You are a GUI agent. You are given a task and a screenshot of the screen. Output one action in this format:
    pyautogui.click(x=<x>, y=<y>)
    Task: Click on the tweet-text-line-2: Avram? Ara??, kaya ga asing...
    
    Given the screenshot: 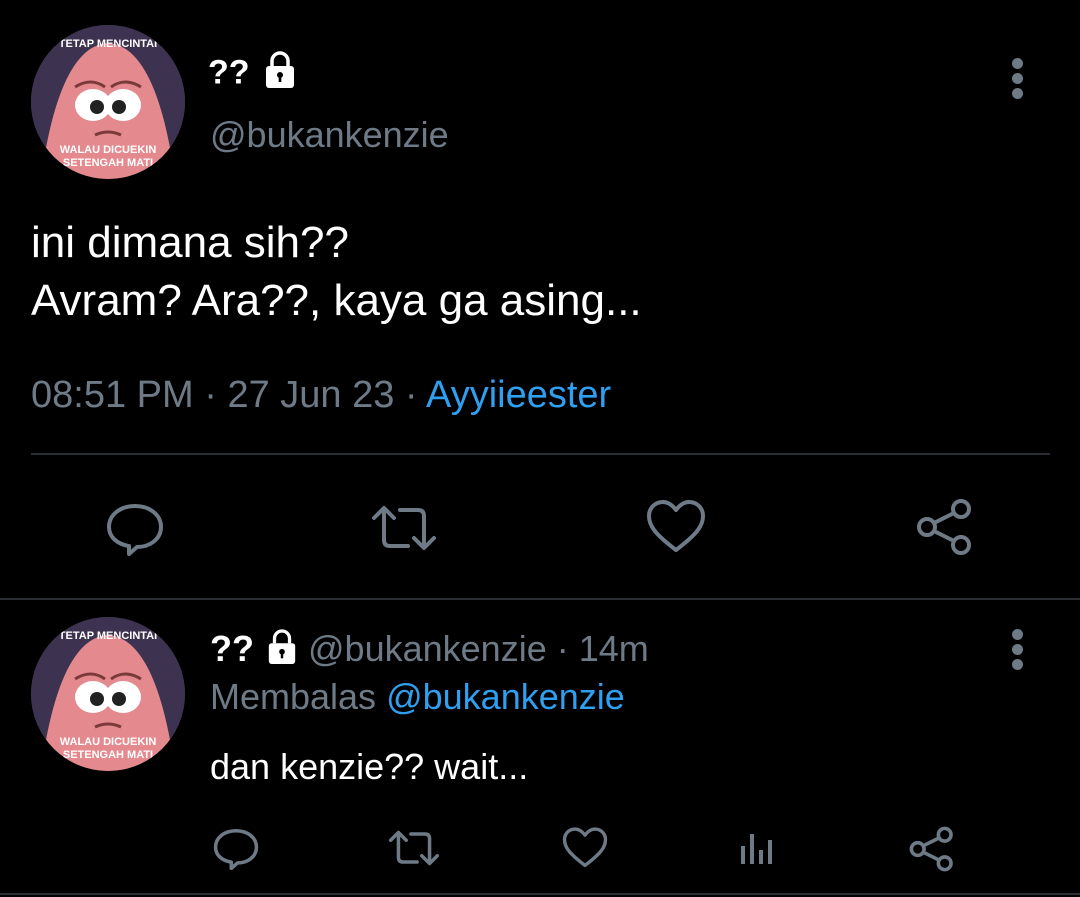 What is the action you would take?
    pyautogui.click(x=336, y=300)
    